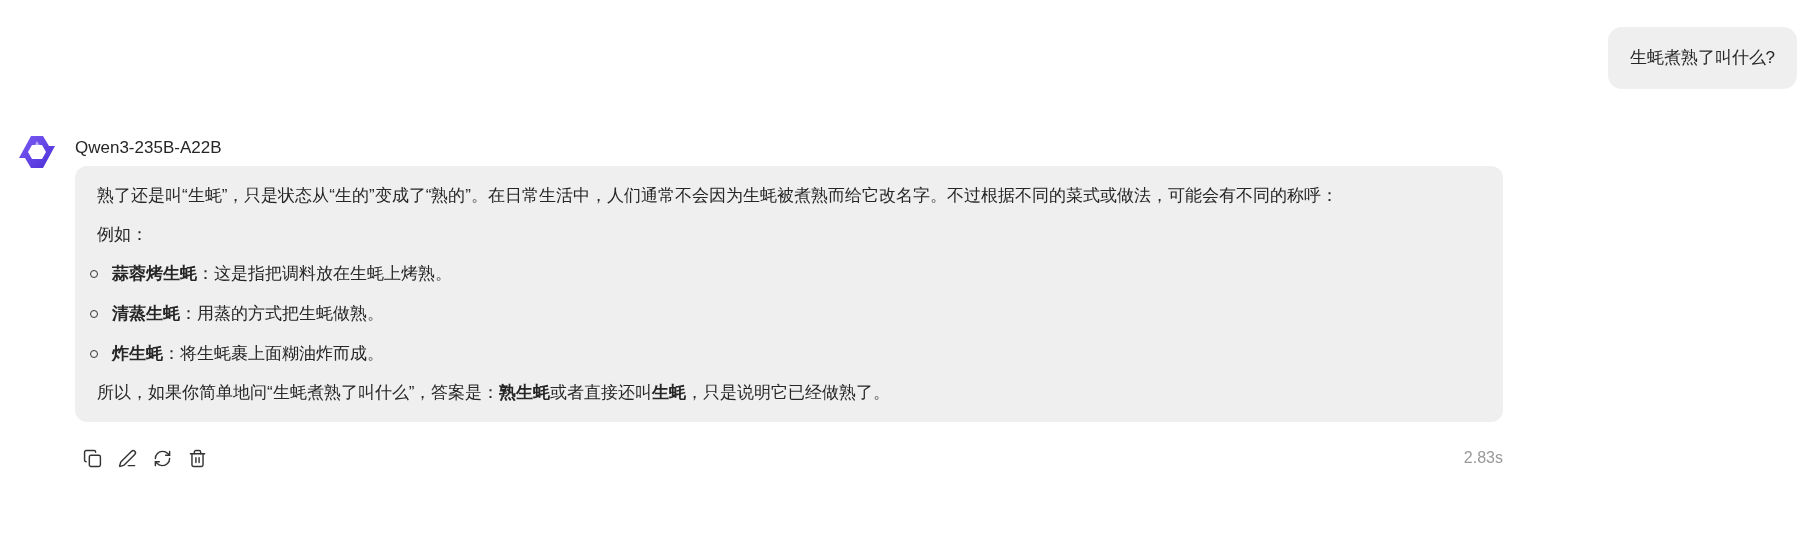 The width and height of the screenshot is (1815, 537). I want to click on list-item: 蒜蓉烤生蚝：这是指把调料放在生蚝上烤熟。, so click(282, 274).